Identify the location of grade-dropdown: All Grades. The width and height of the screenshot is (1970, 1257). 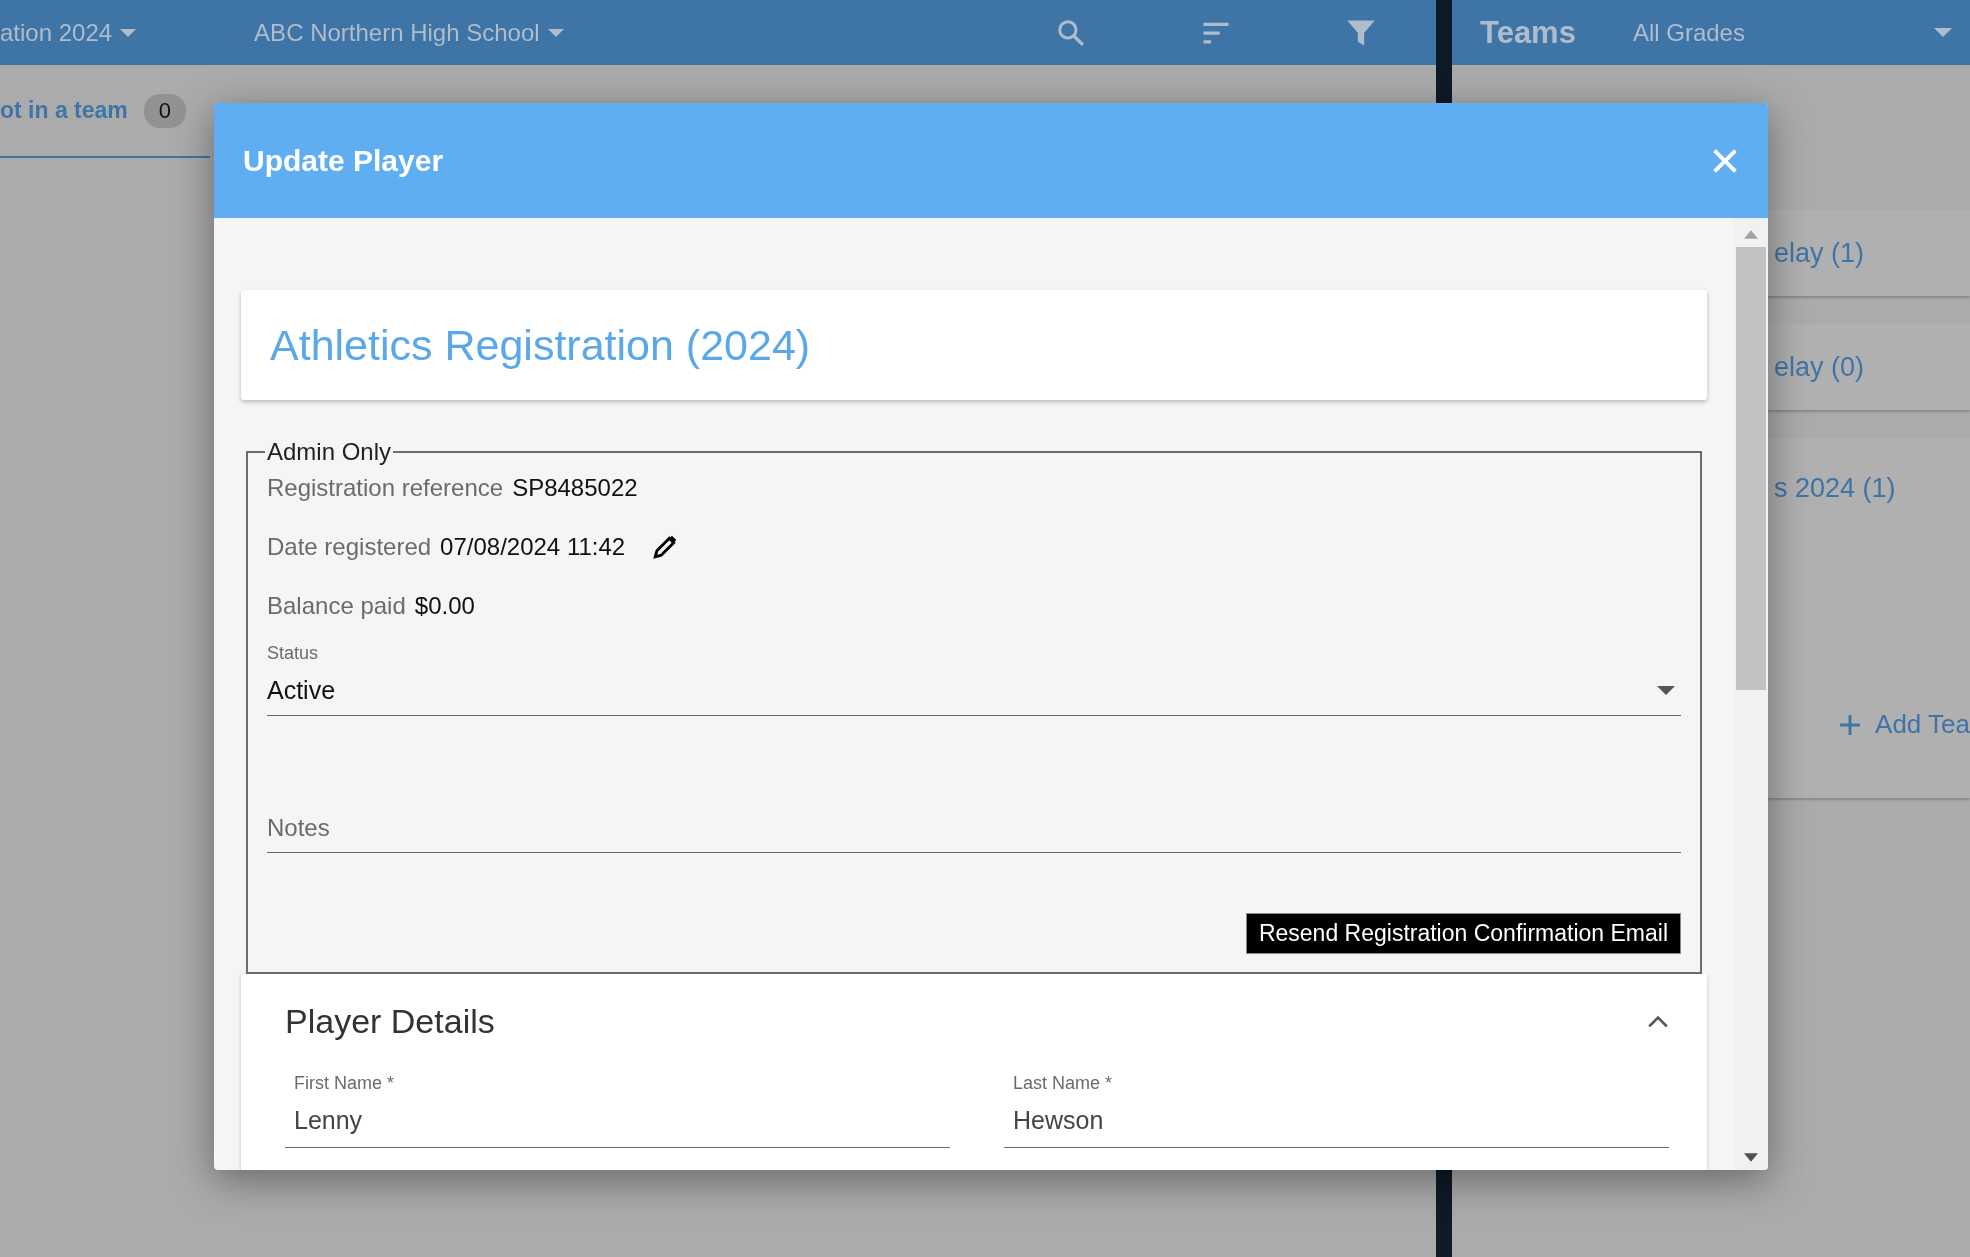
(1801, 32).